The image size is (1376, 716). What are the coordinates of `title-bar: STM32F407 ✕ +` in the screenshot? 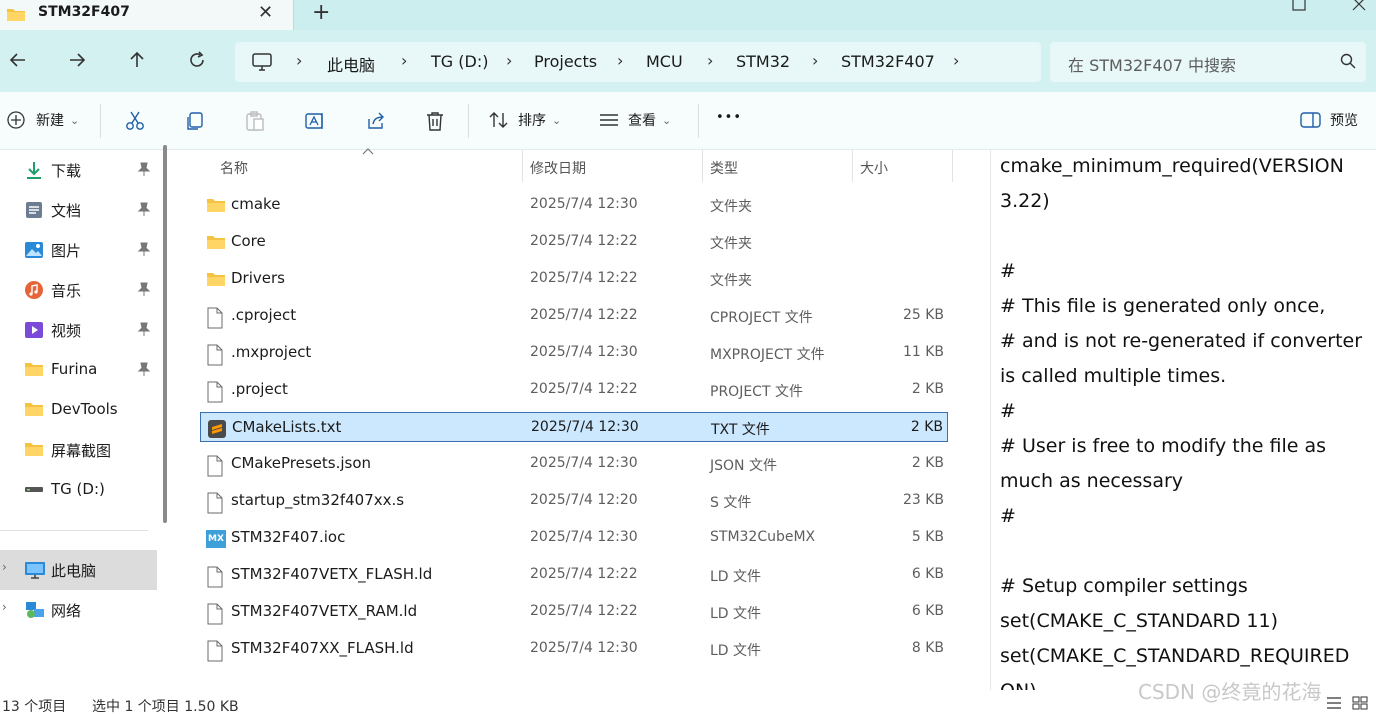 It's located at (688, 15).